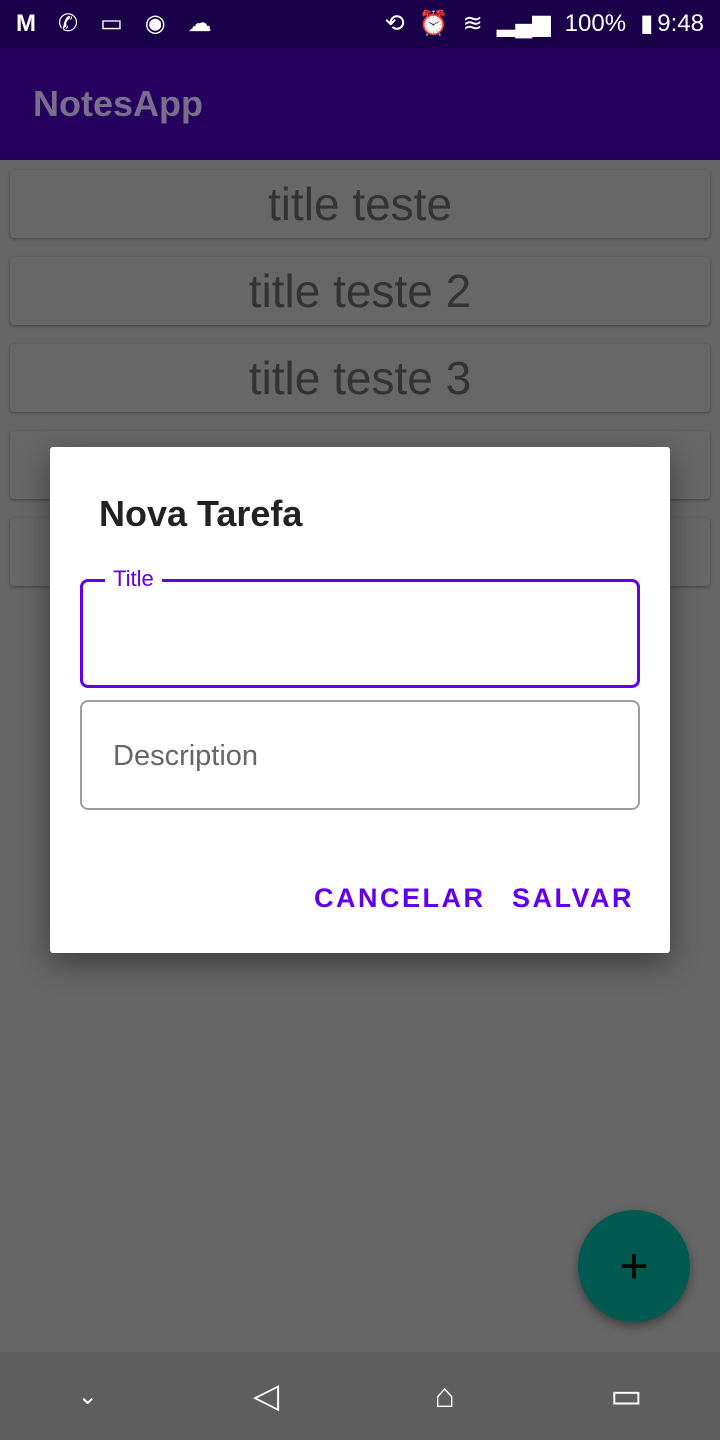  Describe the element at coordinates (472, 23) in the screenshot. I see `wifi-icon: ≋` at that location.